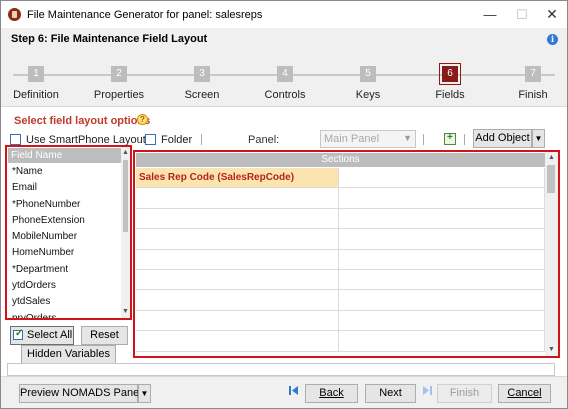 The width and height of the screenshot is (568, 409). What do you see at coordinates (36, 95) in the screenshot?
I see `step-label: Definition` at bounding box center [36, 95].